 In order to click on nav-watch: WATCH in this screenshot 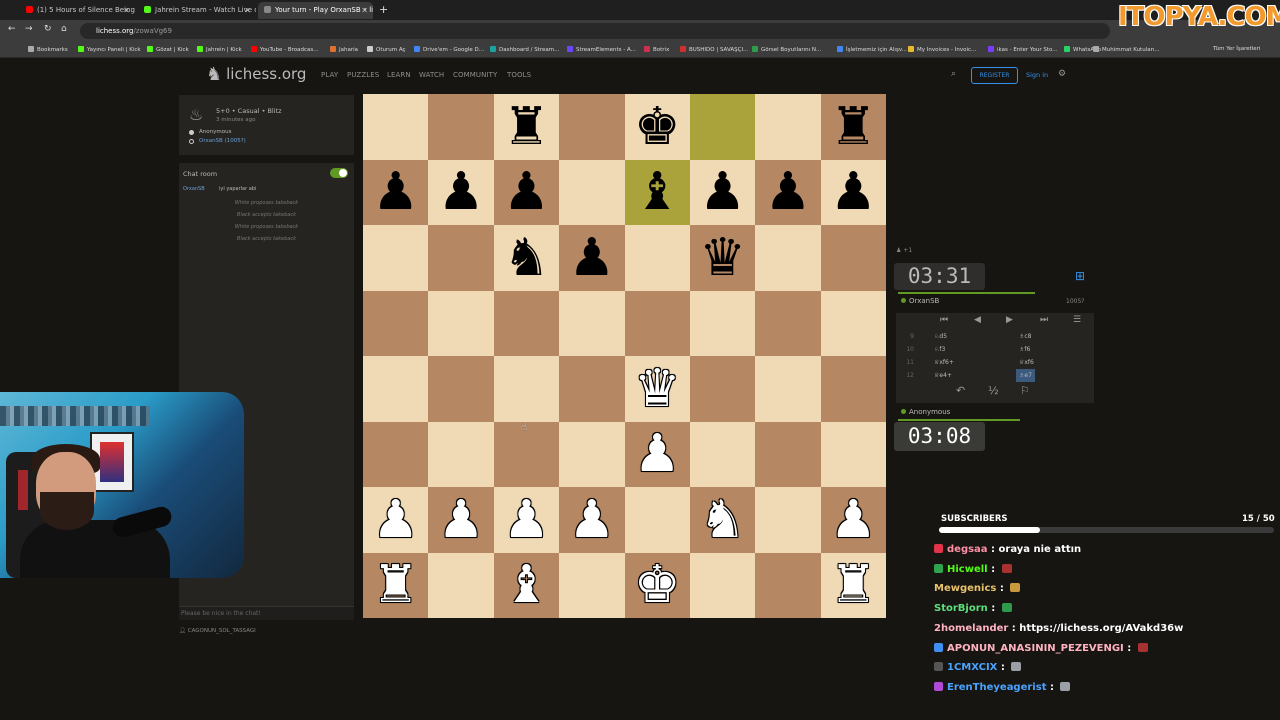, I will do `click(431, 75)`.